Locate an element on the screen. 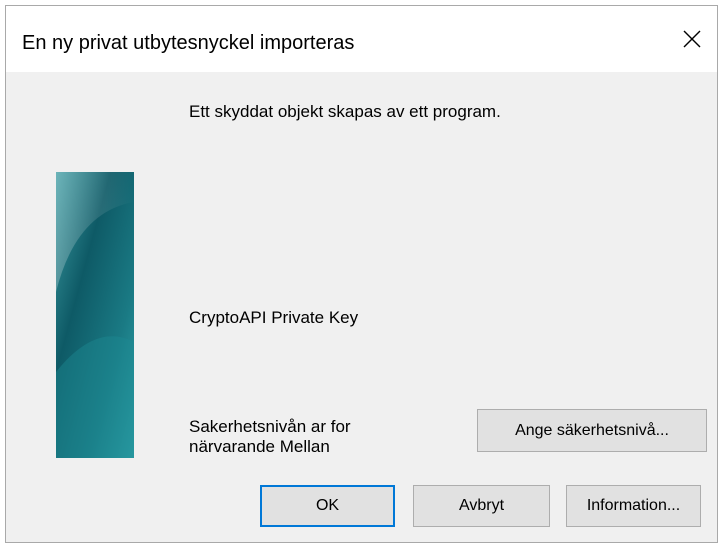 The height and width of the screenshot is (549, 724). security-level-text: Sakerhetsnivån ar for närvarande Mellan is located at coordinates (304, 437).